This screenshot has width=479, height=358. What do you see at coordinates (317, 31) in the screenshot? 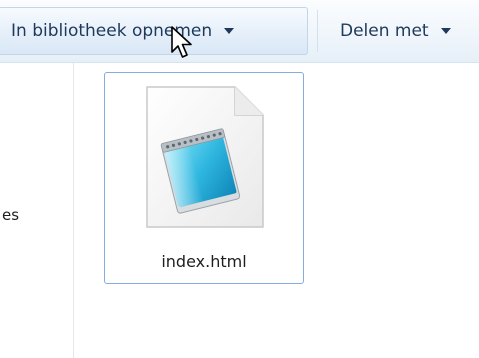
I see `toolbar-divider` at bounding box center [317, 31].